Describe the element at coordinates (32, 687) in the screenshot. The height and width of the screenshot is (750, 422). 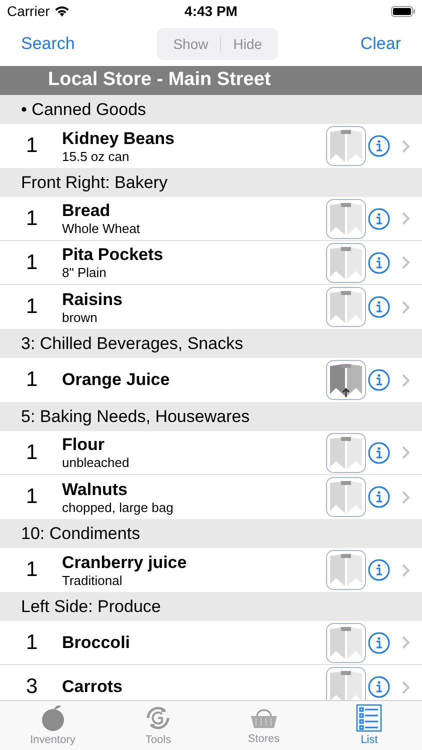
I see `quantity-label: 3` at that location.